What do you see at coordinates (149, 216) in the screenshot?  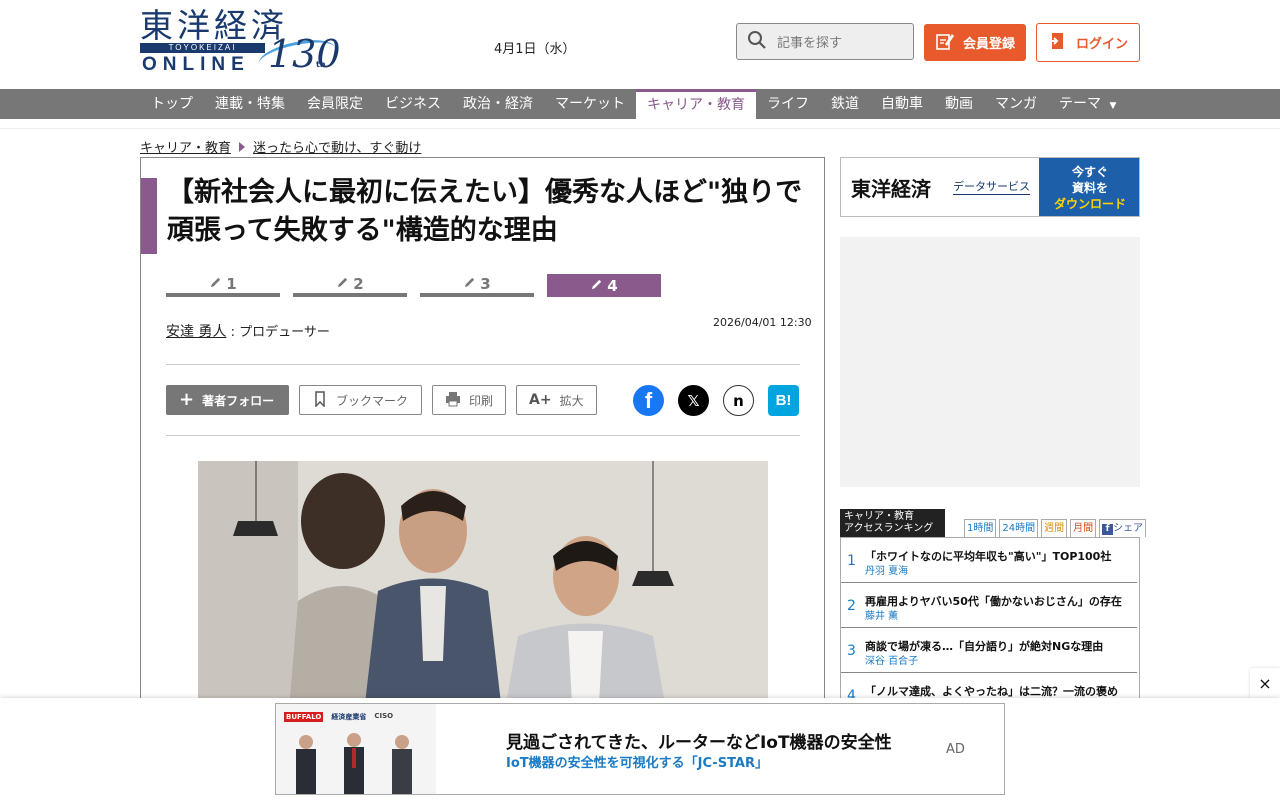 I see `title-accent-bar` at bounding box center [149, 216].